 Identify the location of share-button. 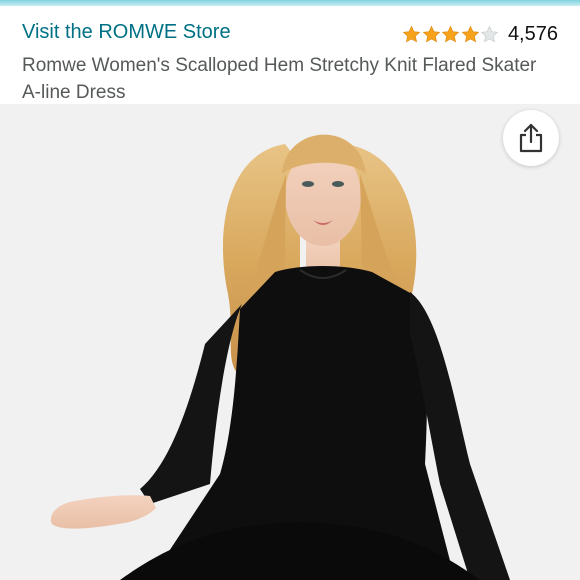
(531, 138).